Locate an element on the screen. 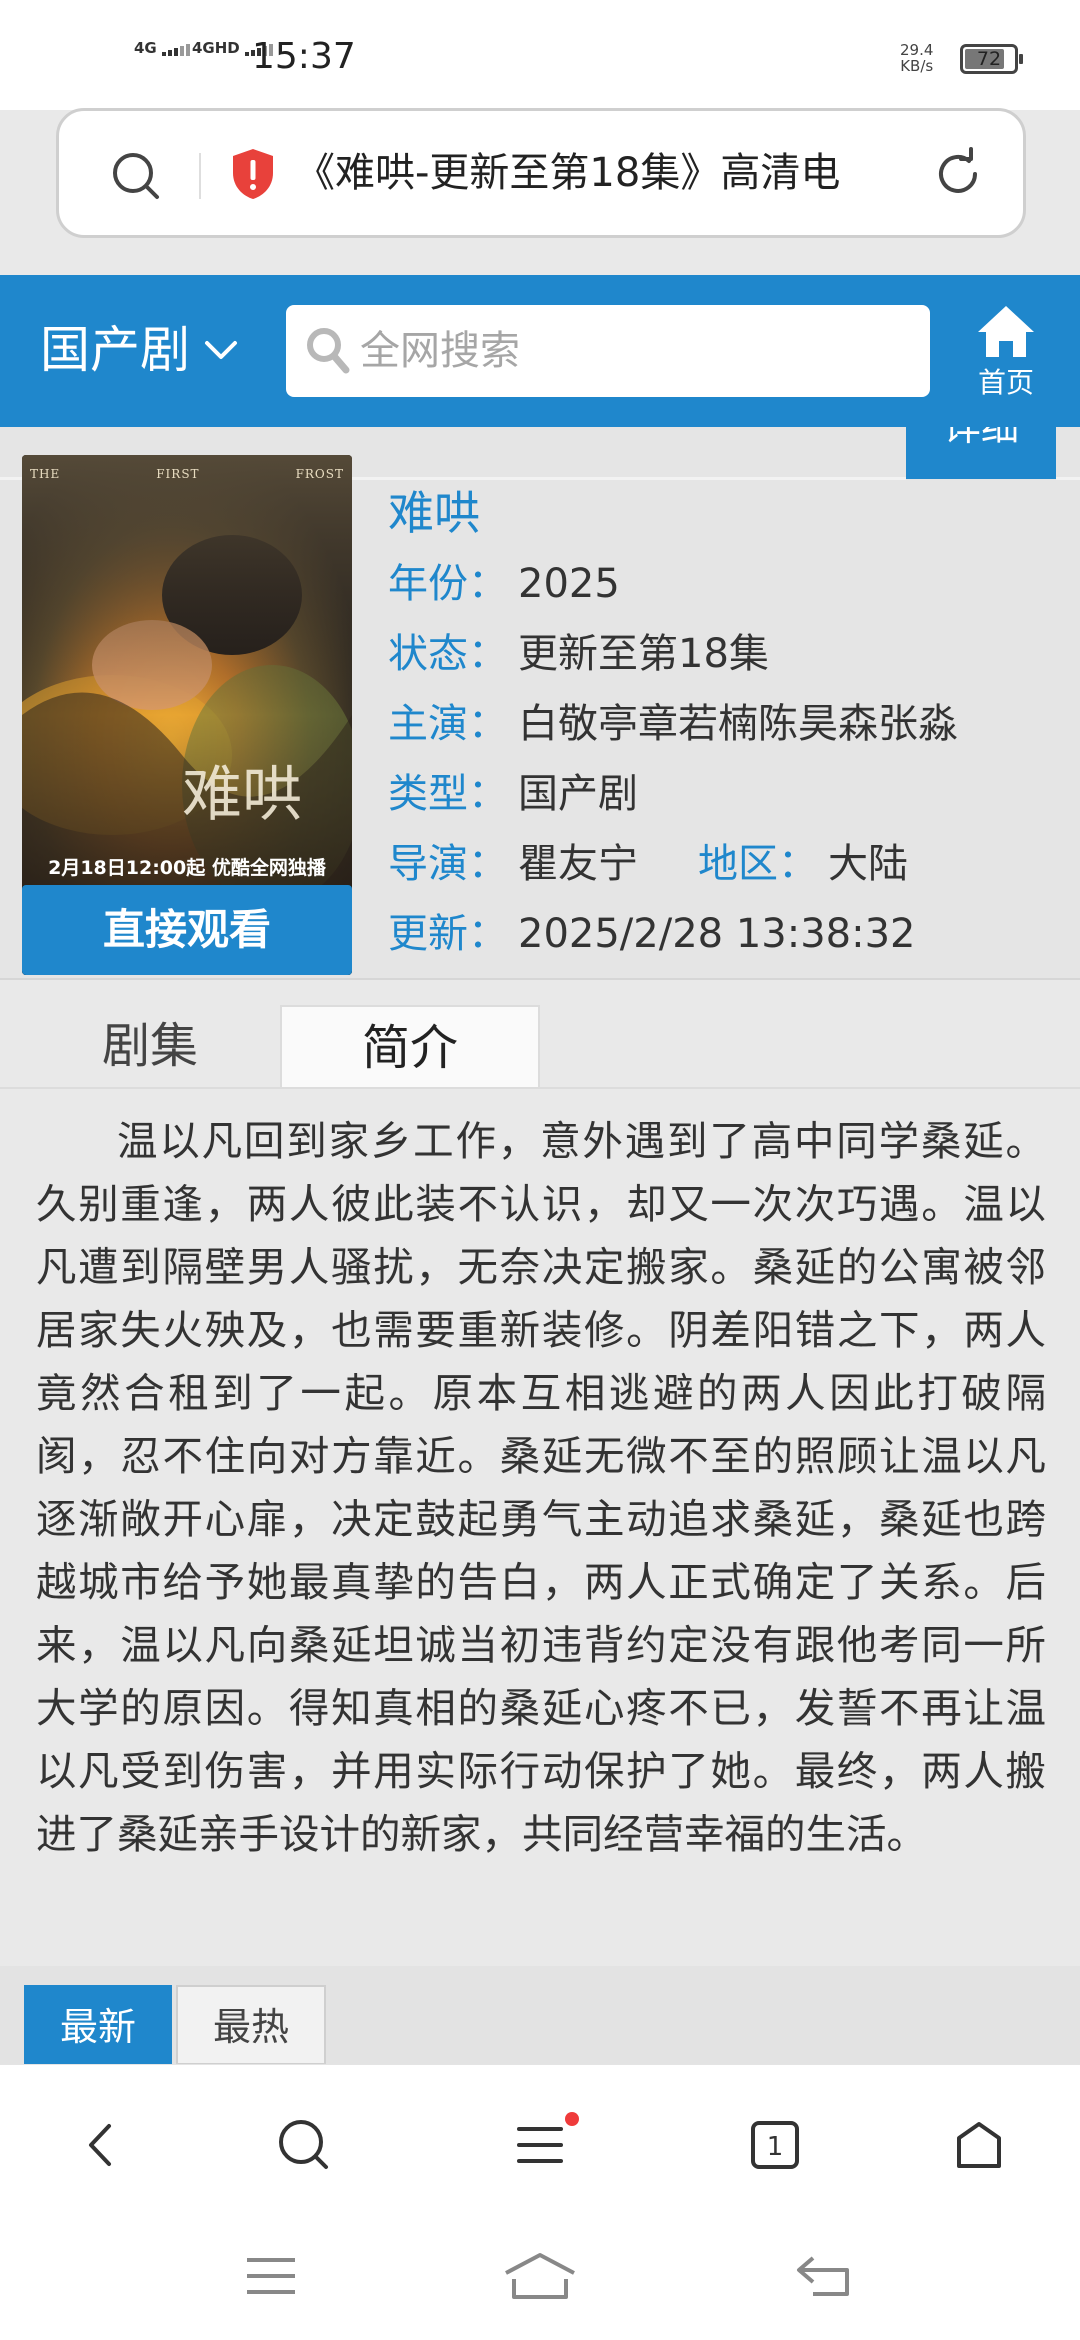 Image resolution: width=1080 pixels, height=2340 pixels. updated-value: 2025/2/28 13:38:32 is located at coordinates (717, 934).